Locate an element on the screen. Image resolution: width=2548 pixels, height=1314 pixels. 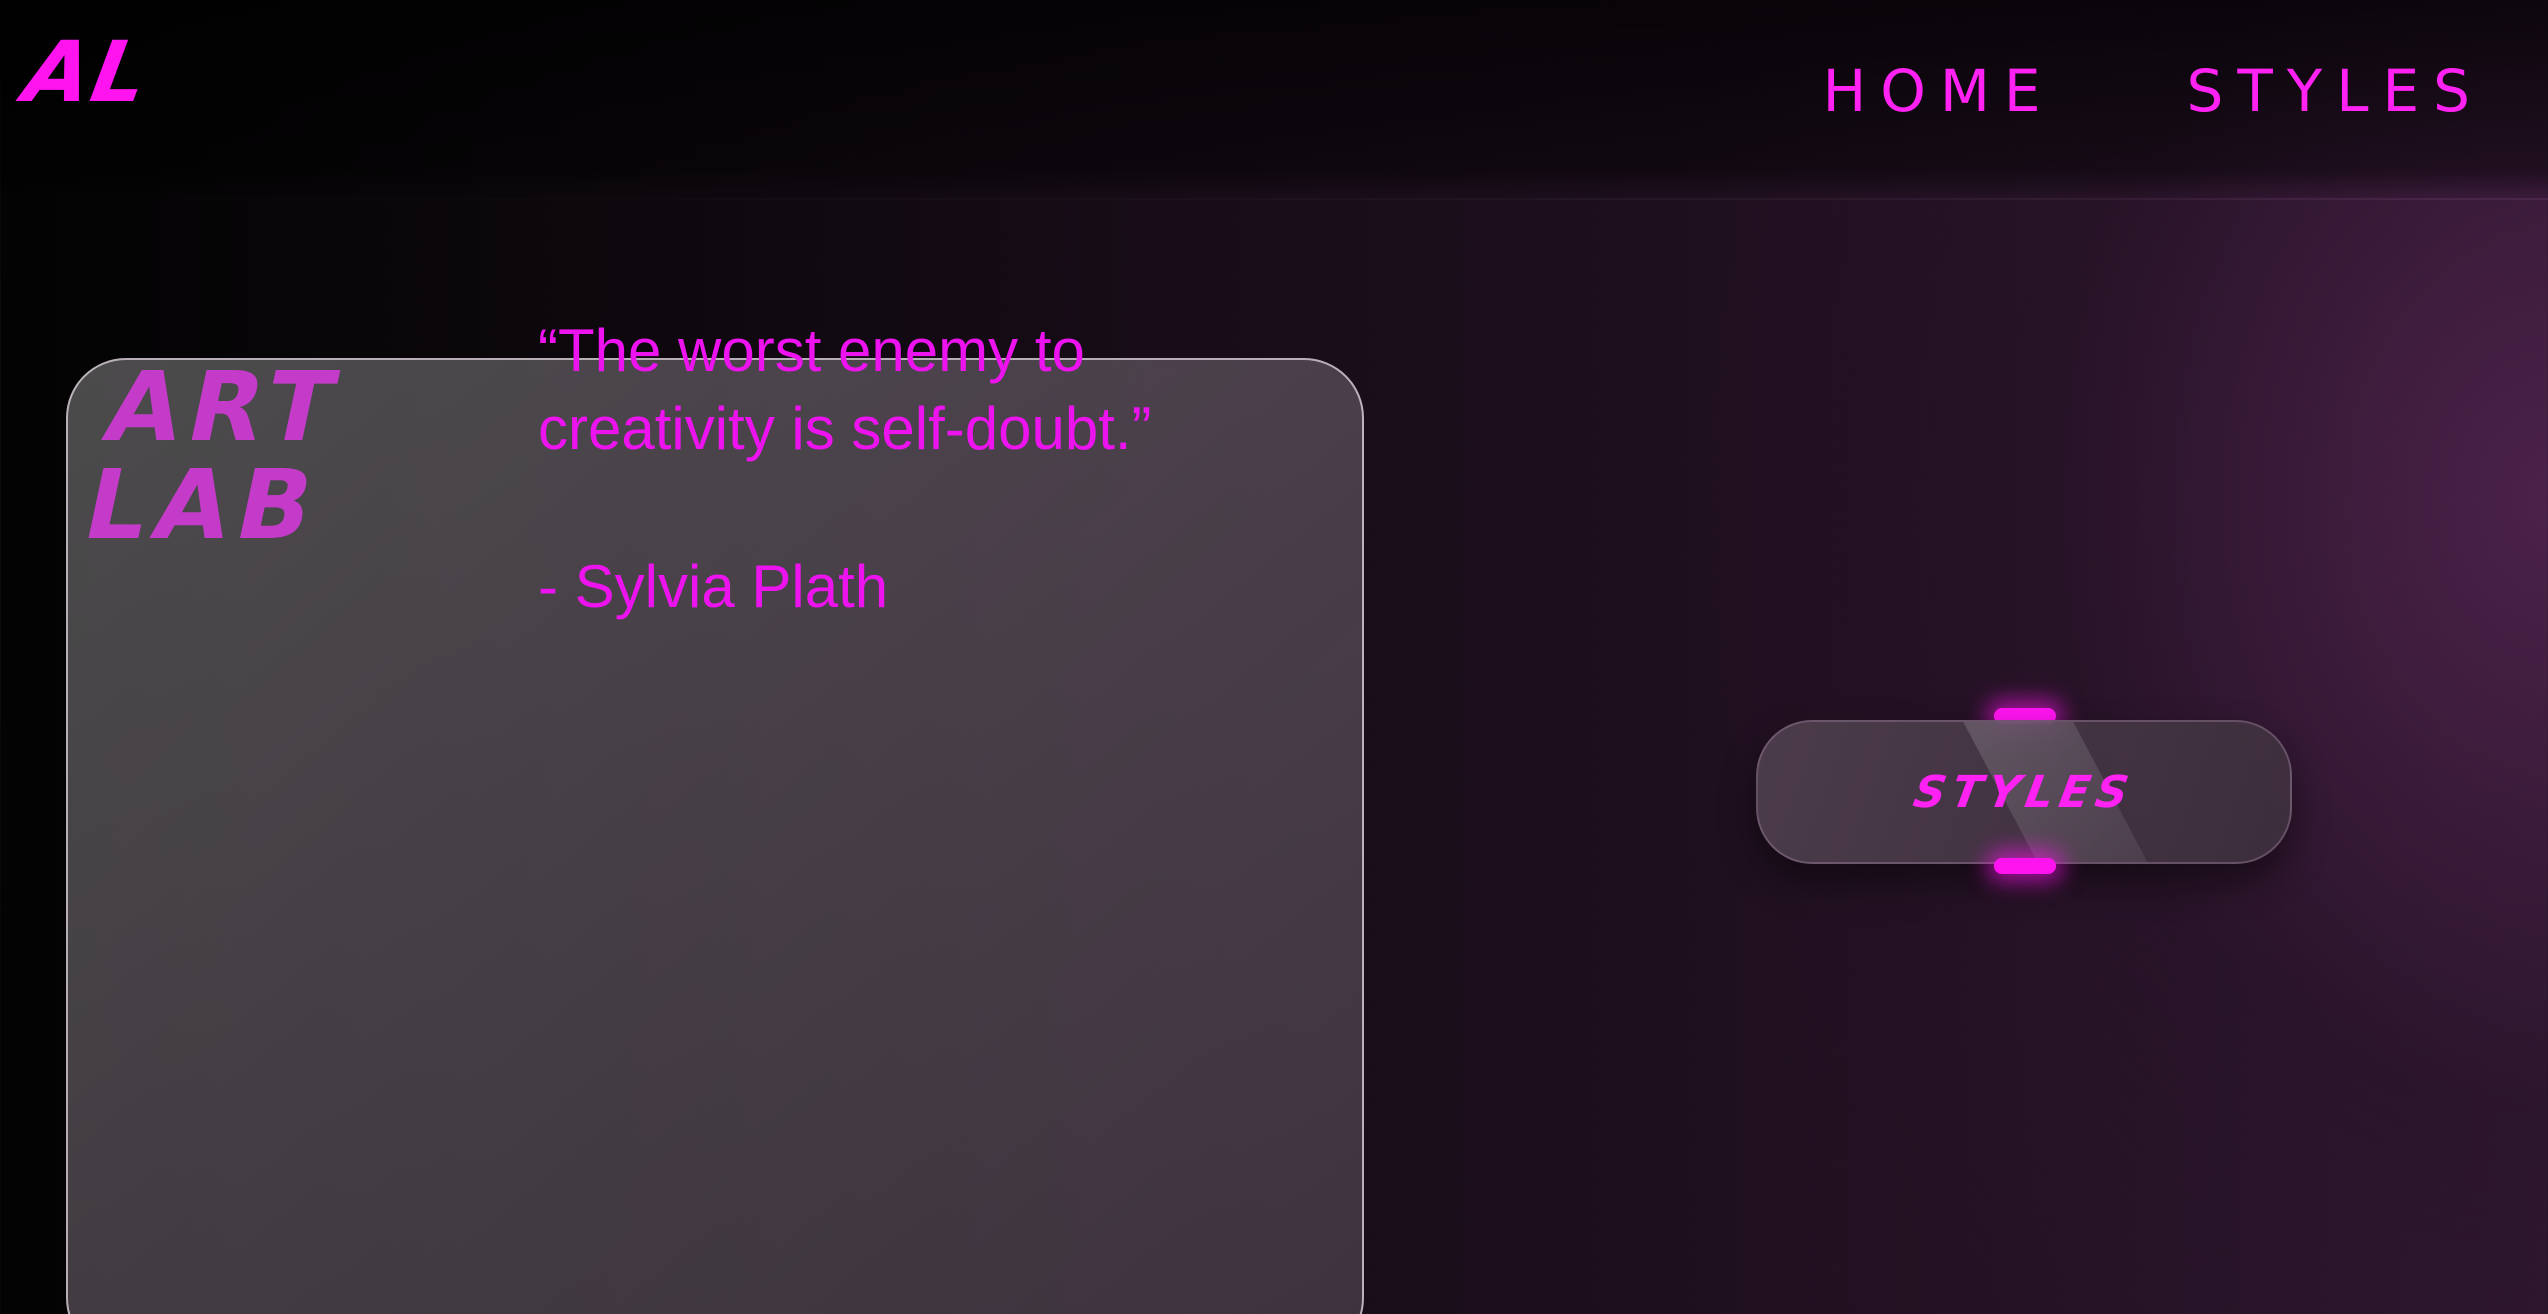
art-lab-brand: ART LAB is located at coordinates (213, 456).